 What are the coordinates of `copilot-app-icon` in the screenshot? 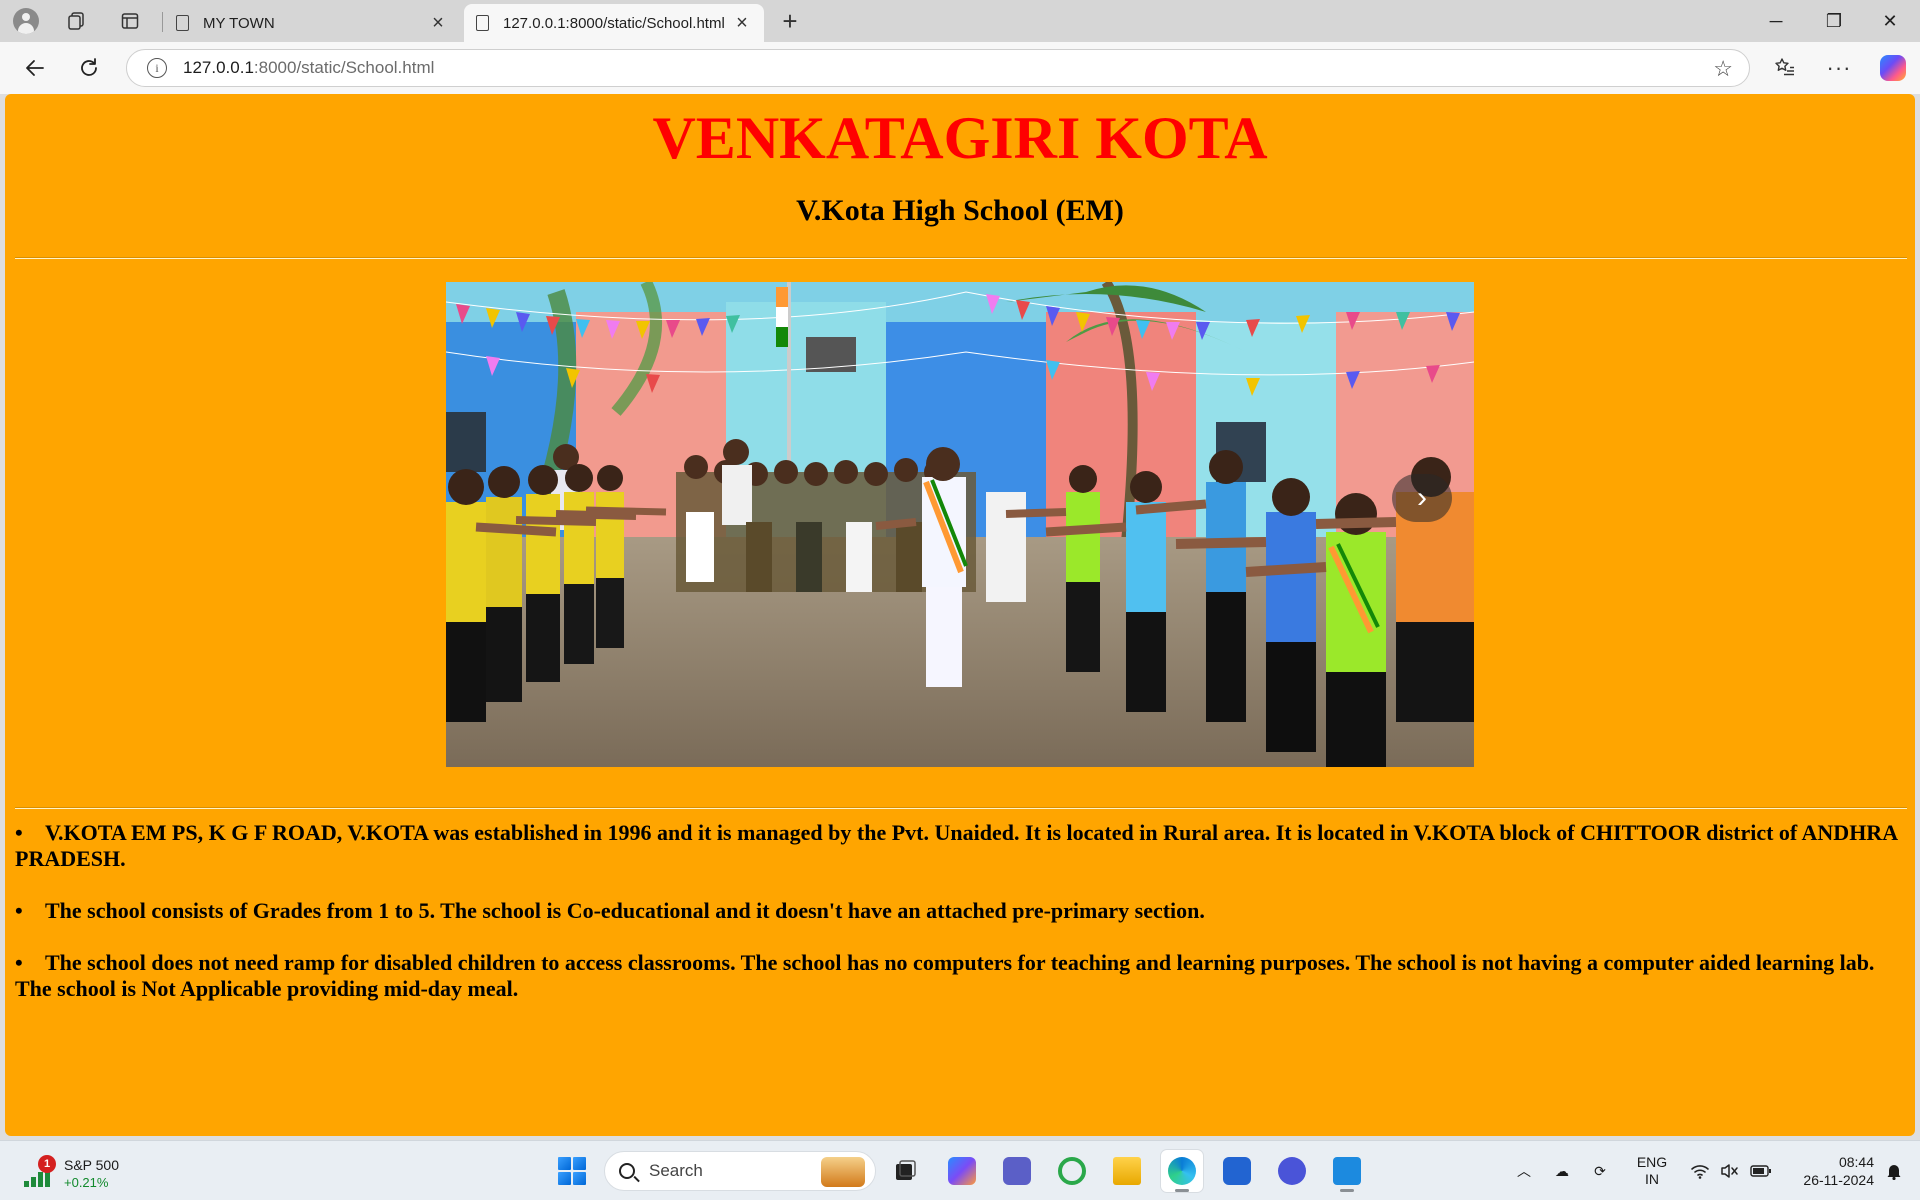 It's located at (962, 1171).